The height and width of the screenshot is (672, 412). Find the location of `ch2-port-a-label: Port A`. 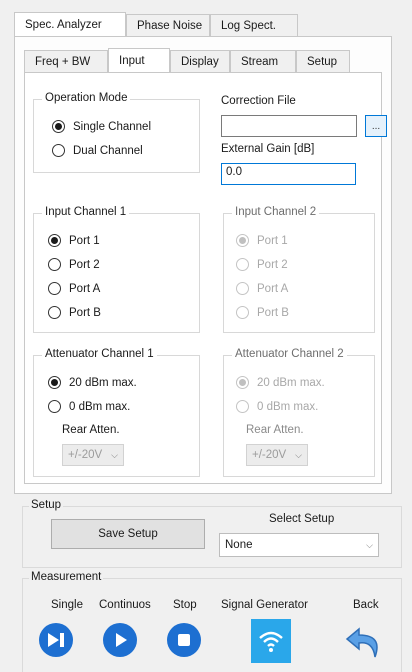

ch2-port-a-label: Port A is located at coordinates (273, 288).